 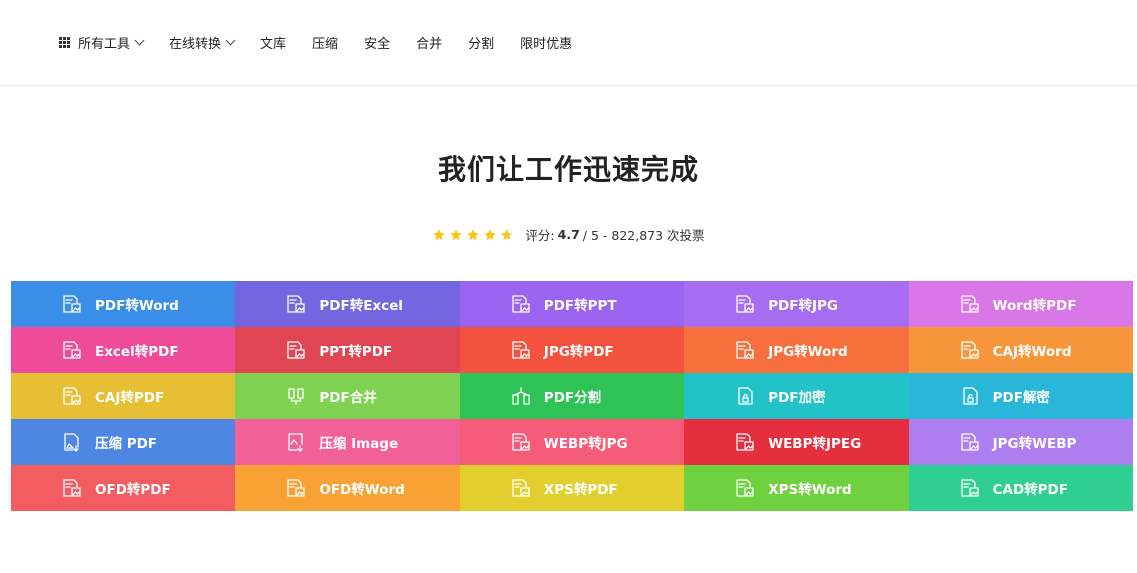 I want to click on tool-label: JPG转PDF, so click(x=578, y=352).